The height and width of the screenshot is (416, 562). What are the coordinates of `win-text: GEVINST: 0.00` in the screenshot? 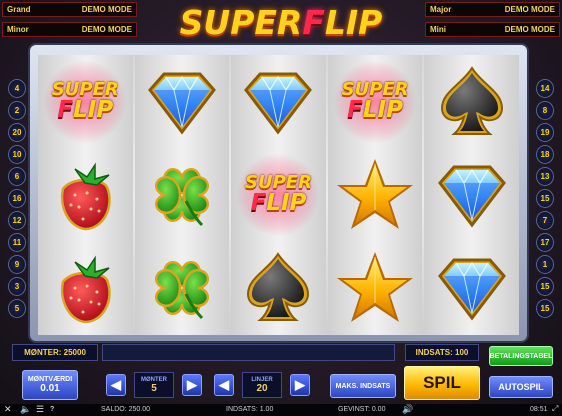 It's located at (362, 409).